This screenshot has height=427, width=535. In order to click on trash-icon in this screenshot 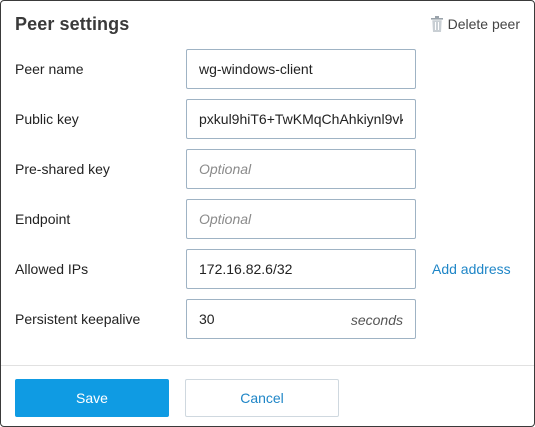, I will do `click(436, 24)`.